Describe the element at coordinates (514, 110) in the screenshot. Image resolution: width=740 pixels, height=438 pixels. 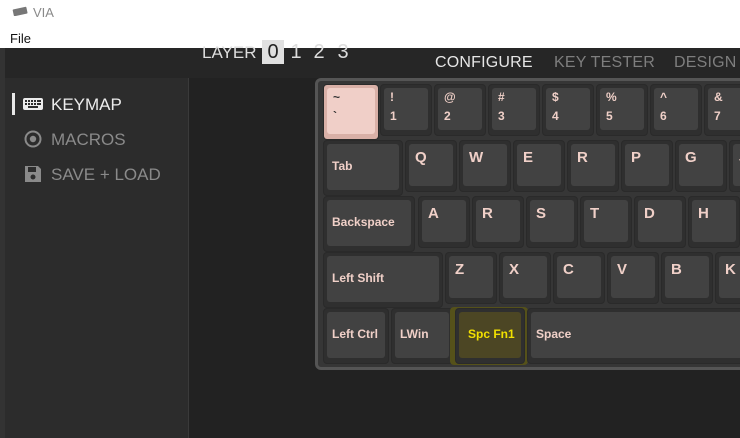
I see `key-3: #3` at that location.